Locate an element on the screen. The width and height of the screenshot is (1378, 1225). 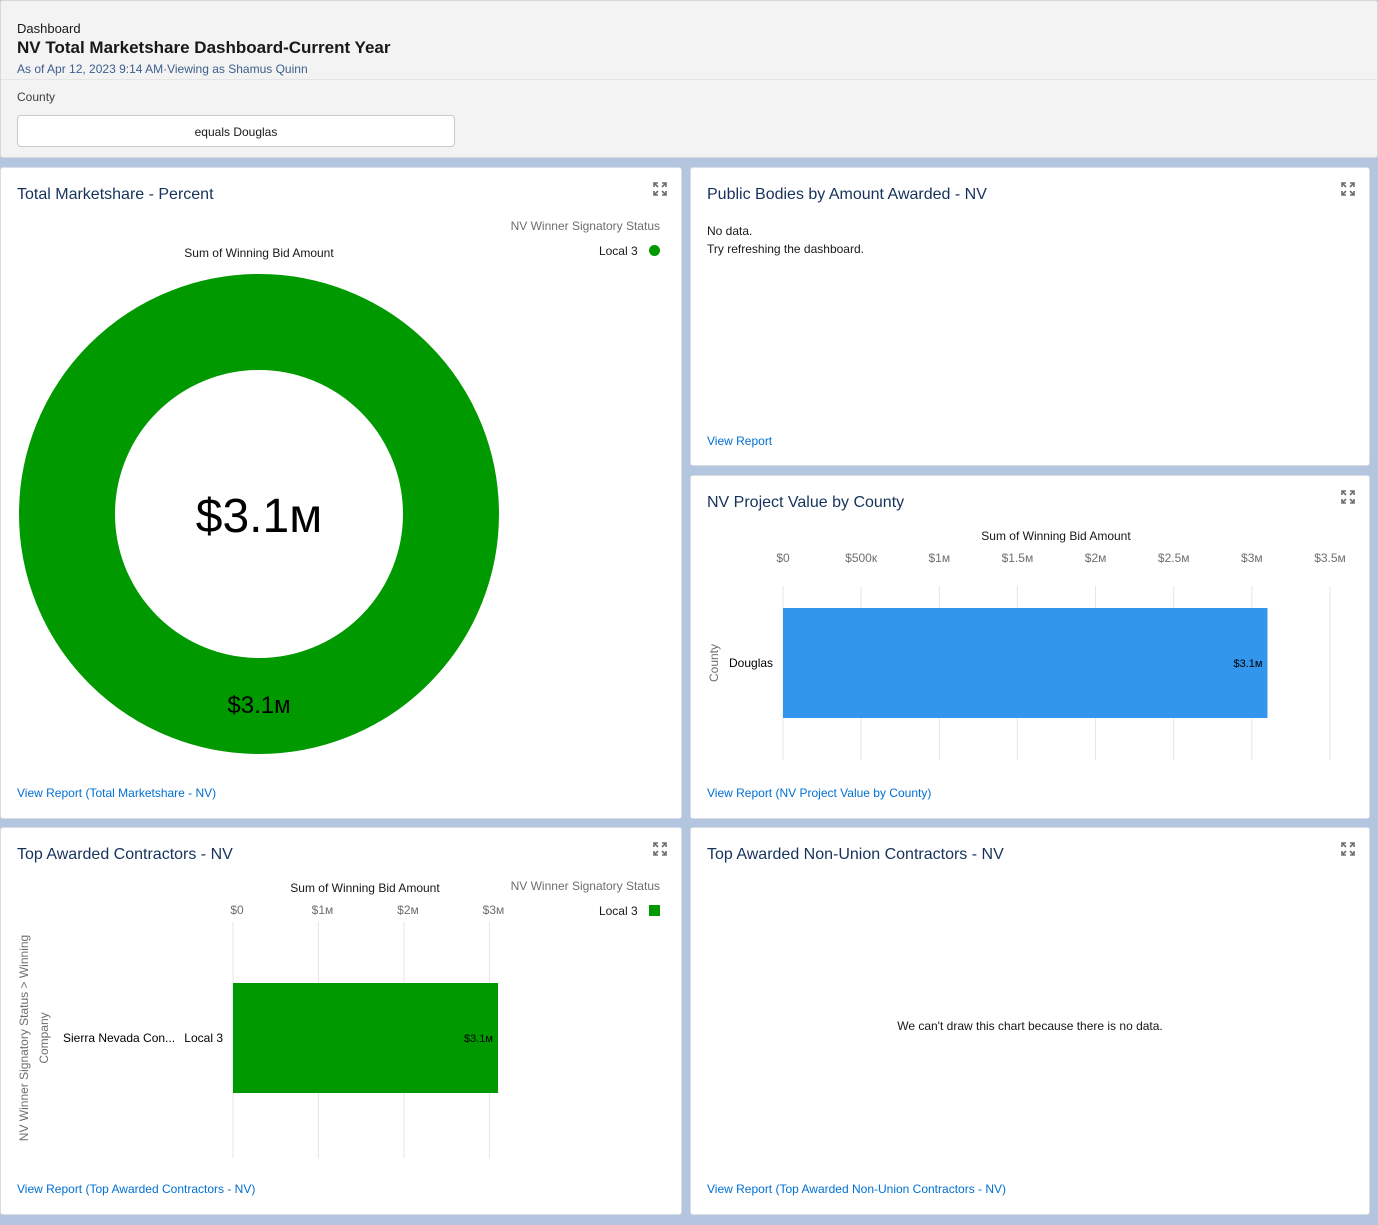
y-category-label: Douglas is located at coordinates (751, 663).